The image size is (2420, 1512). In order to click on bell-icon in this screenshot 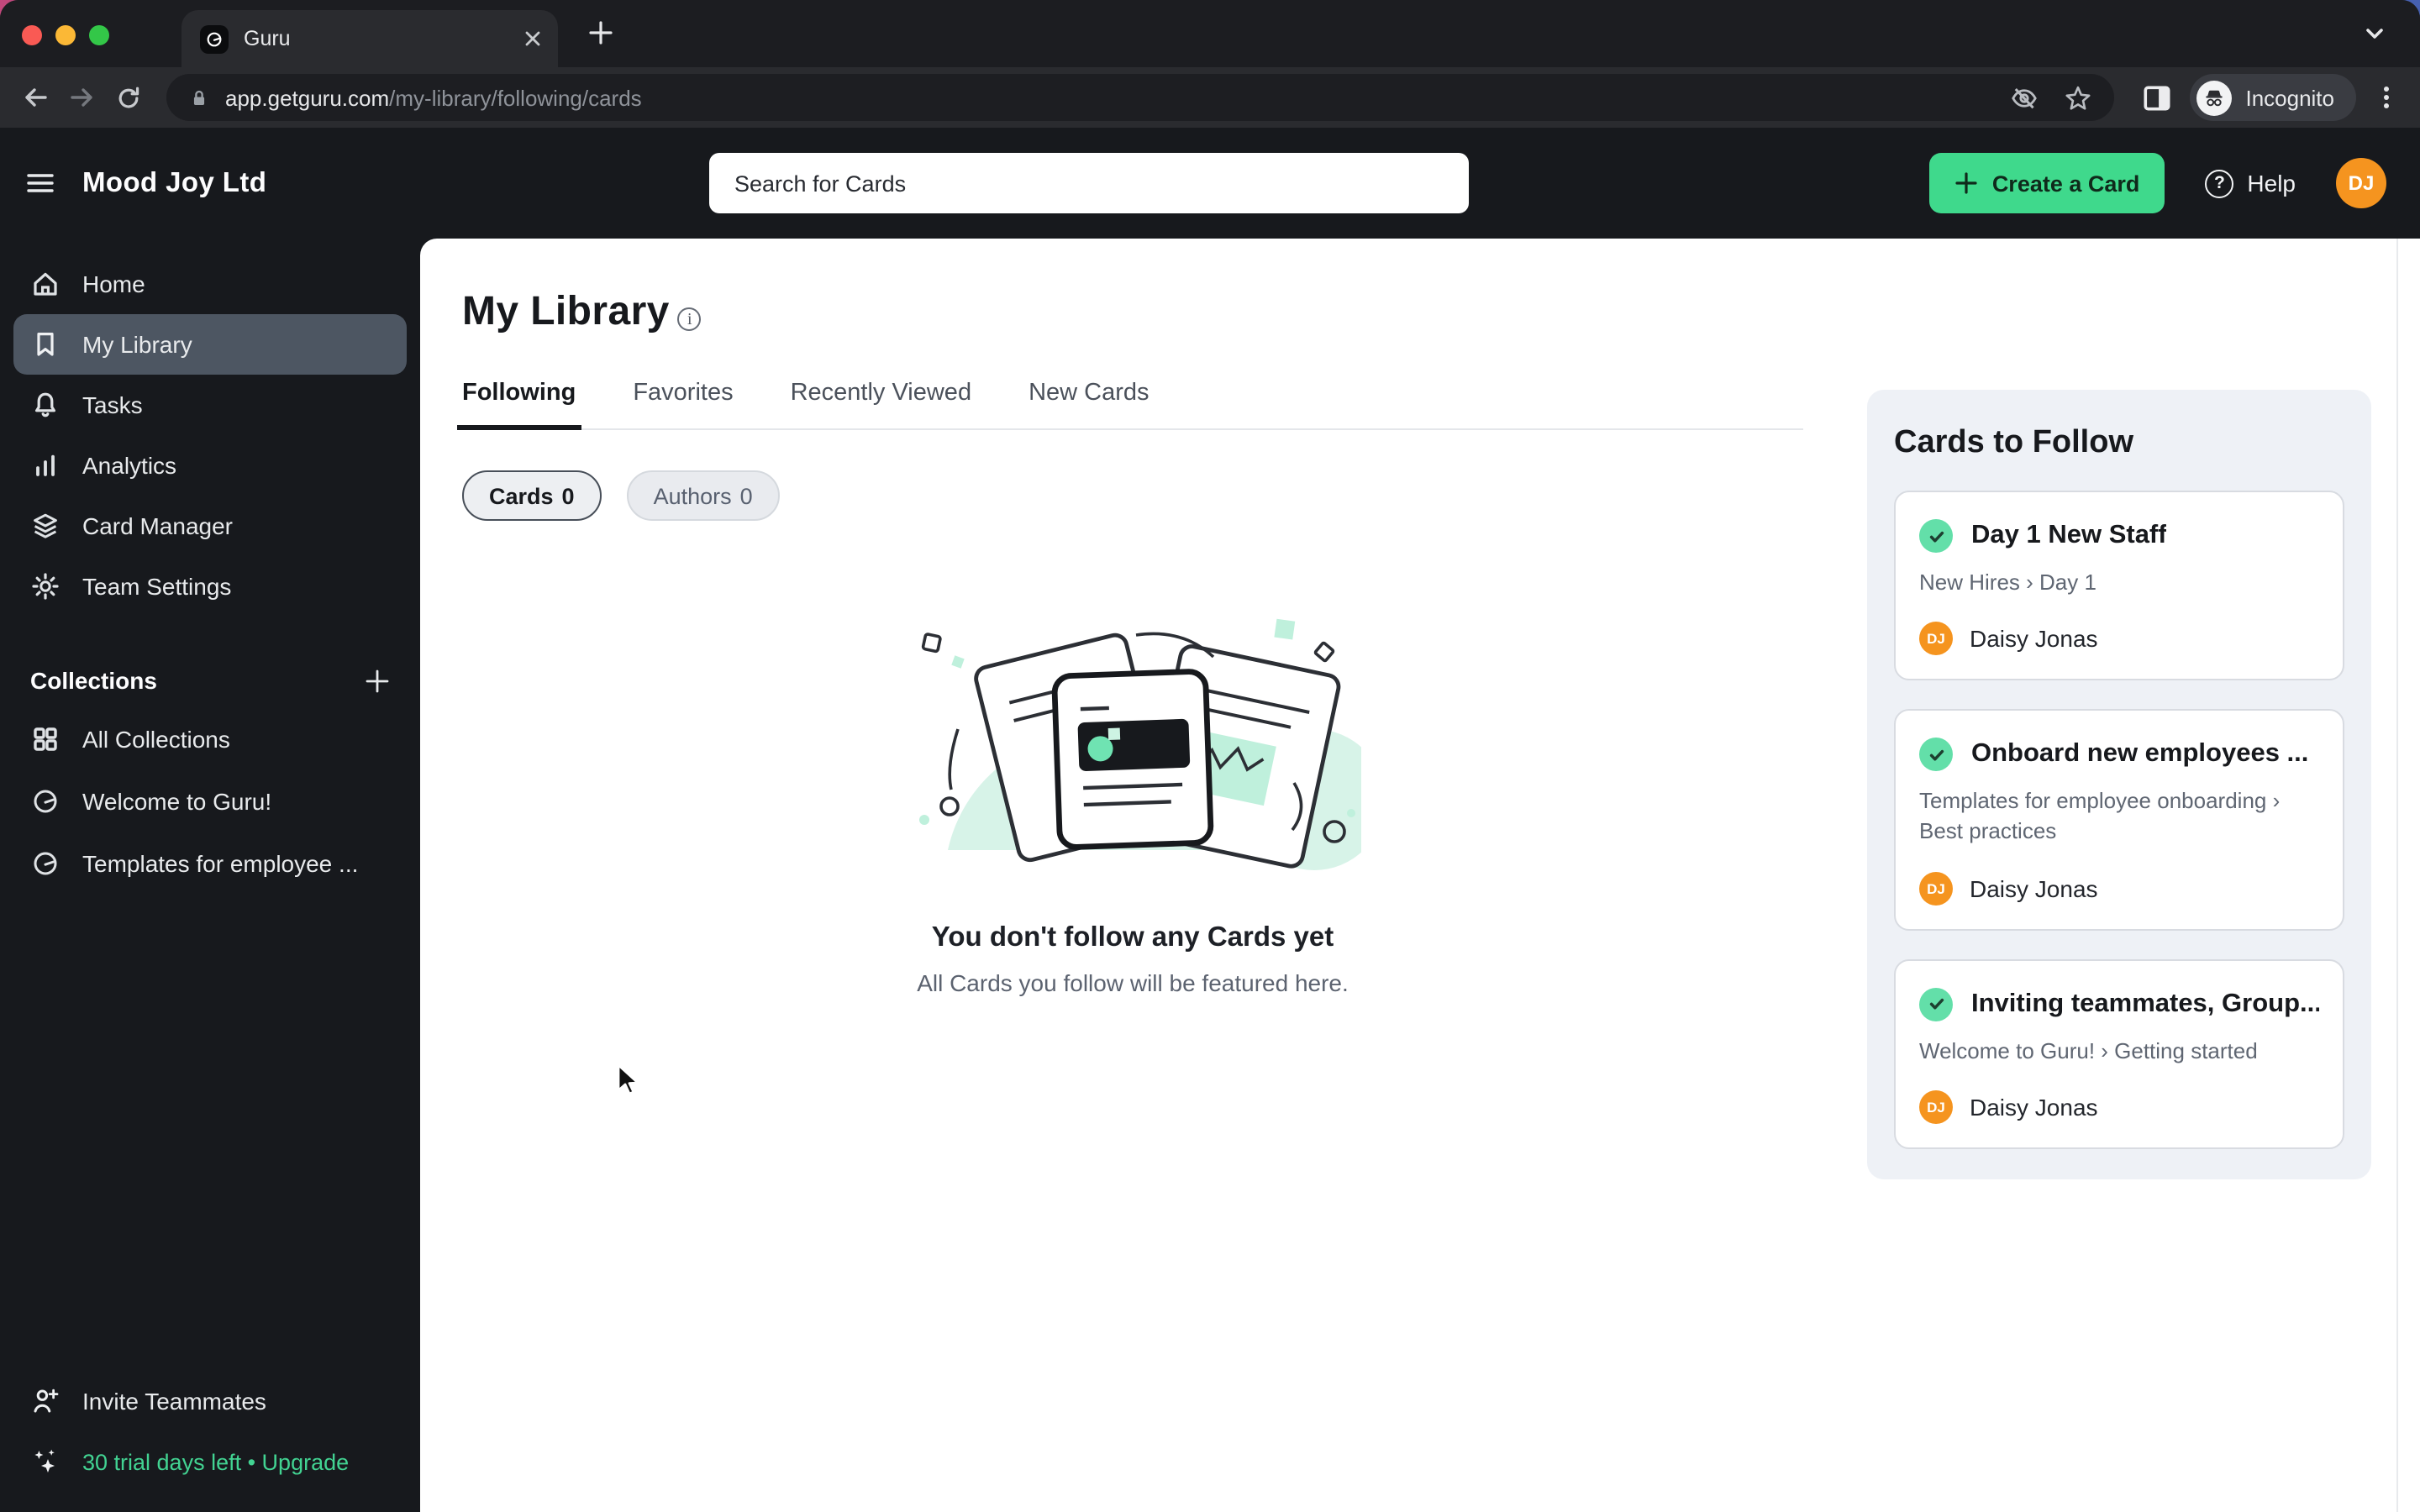, I will do `click(45, 404)`.